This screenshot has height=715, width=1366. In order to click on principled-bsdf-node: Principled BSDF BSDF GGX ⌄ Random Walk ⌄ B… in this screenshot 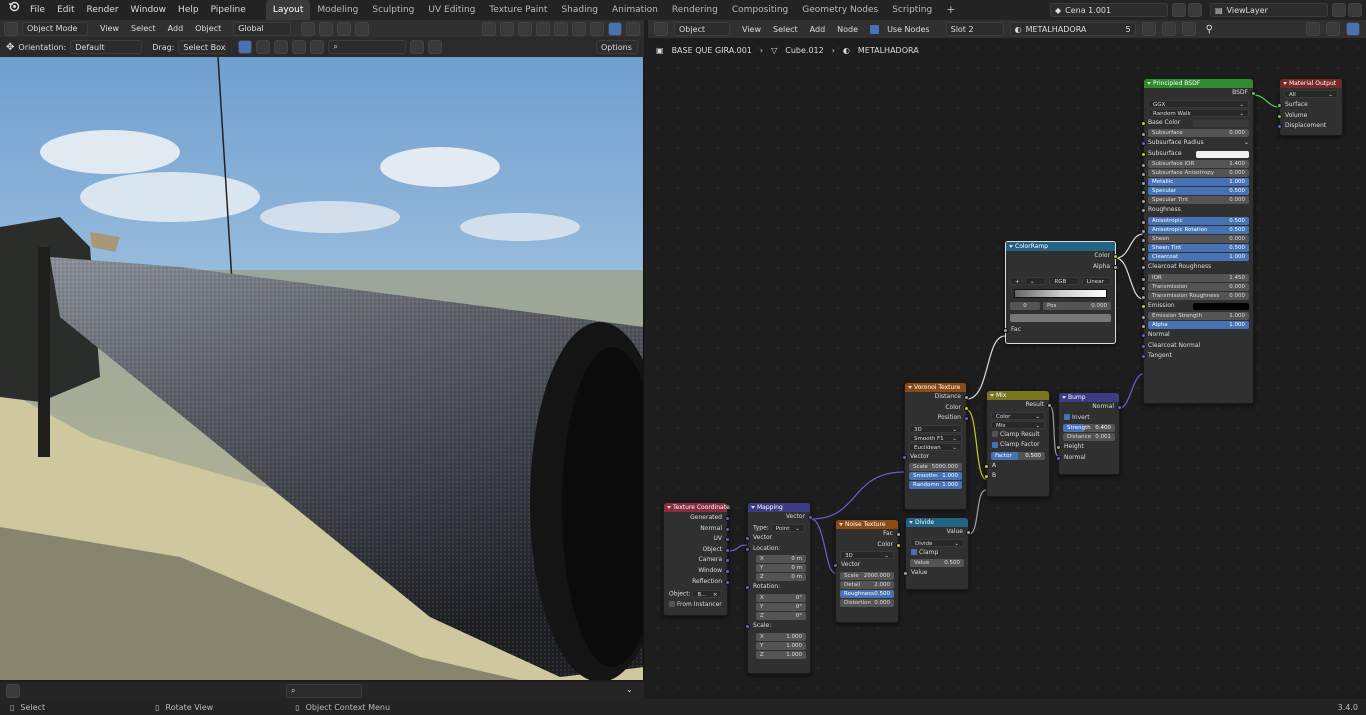, I will do `click(1198, 241)`.